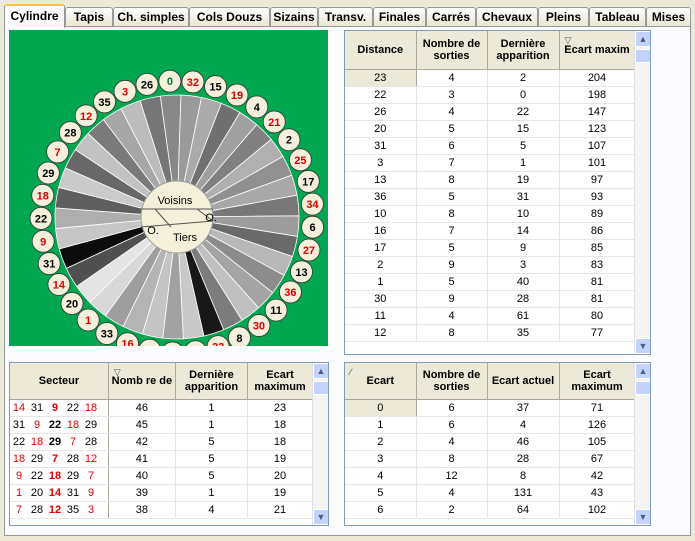 The width and height of the screenshot is (695, 541). Describe the element at coordinates (381, 248) in the screenshot. I see `table-cell: 17` at that location.